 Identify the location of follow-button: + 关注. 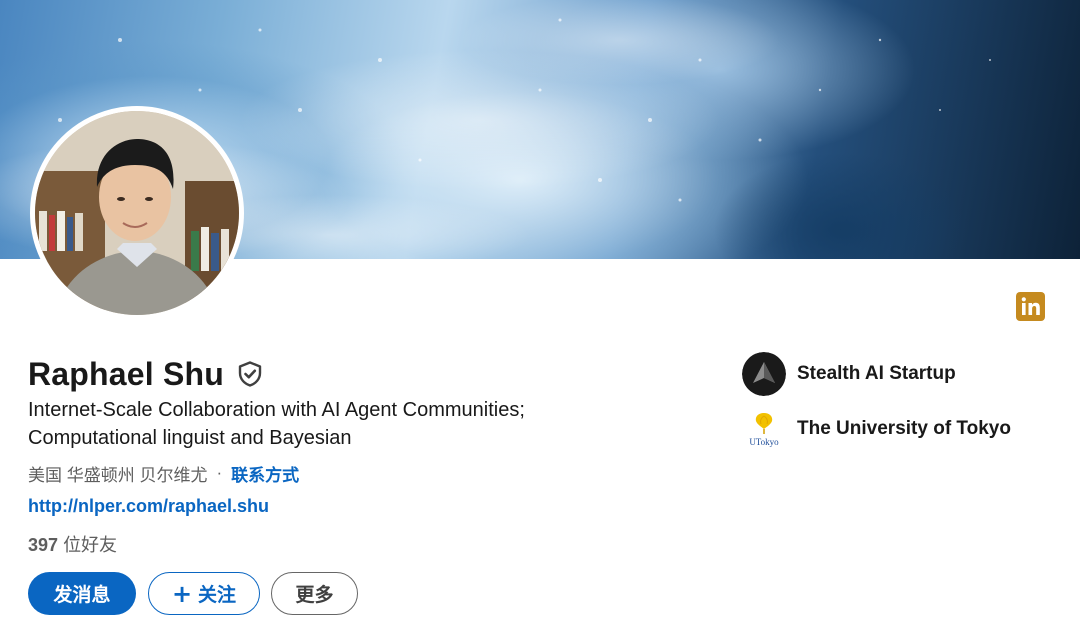
(204, 593).